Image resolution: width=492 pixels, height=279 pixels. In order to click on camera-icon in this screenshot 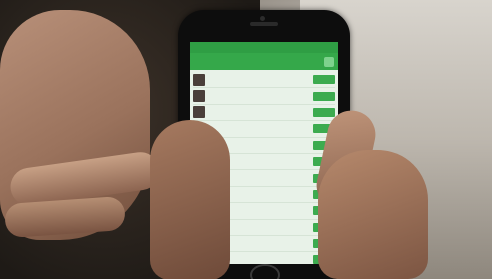, I will do `click(262, 18)`.